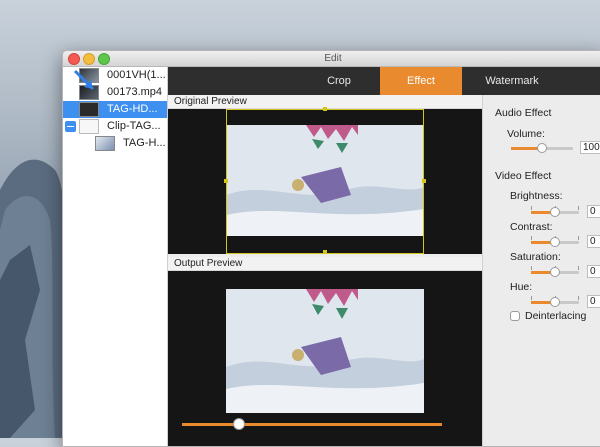 This screenshot has width=600, height=447. What do you see at coordinates (325, 264) in the screenshot?
I see `output-preview-label: Output Preview` at bounding box center [325, 264].